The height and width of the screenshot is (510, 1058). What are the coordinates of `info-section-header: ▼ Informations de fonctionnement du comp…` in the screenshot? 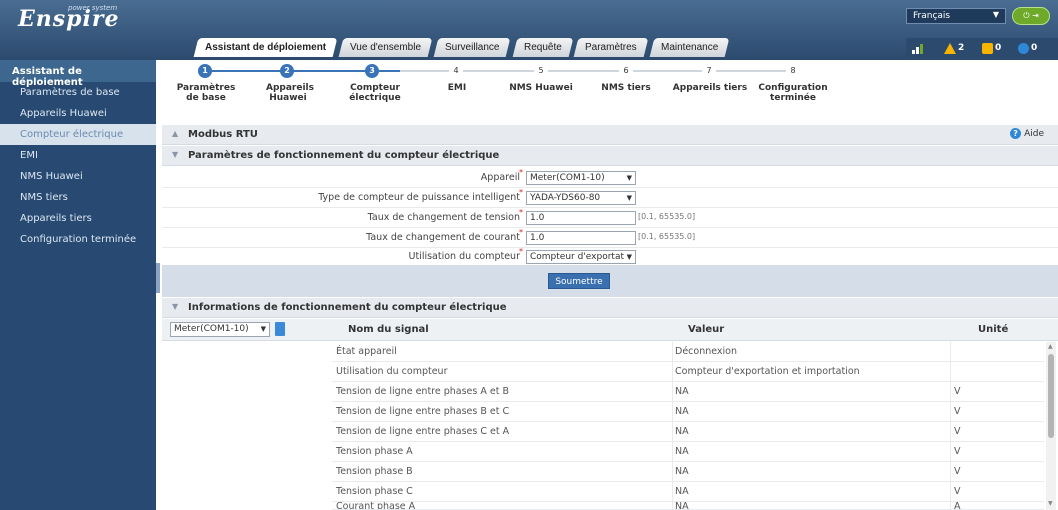 It's located at (610, 308).